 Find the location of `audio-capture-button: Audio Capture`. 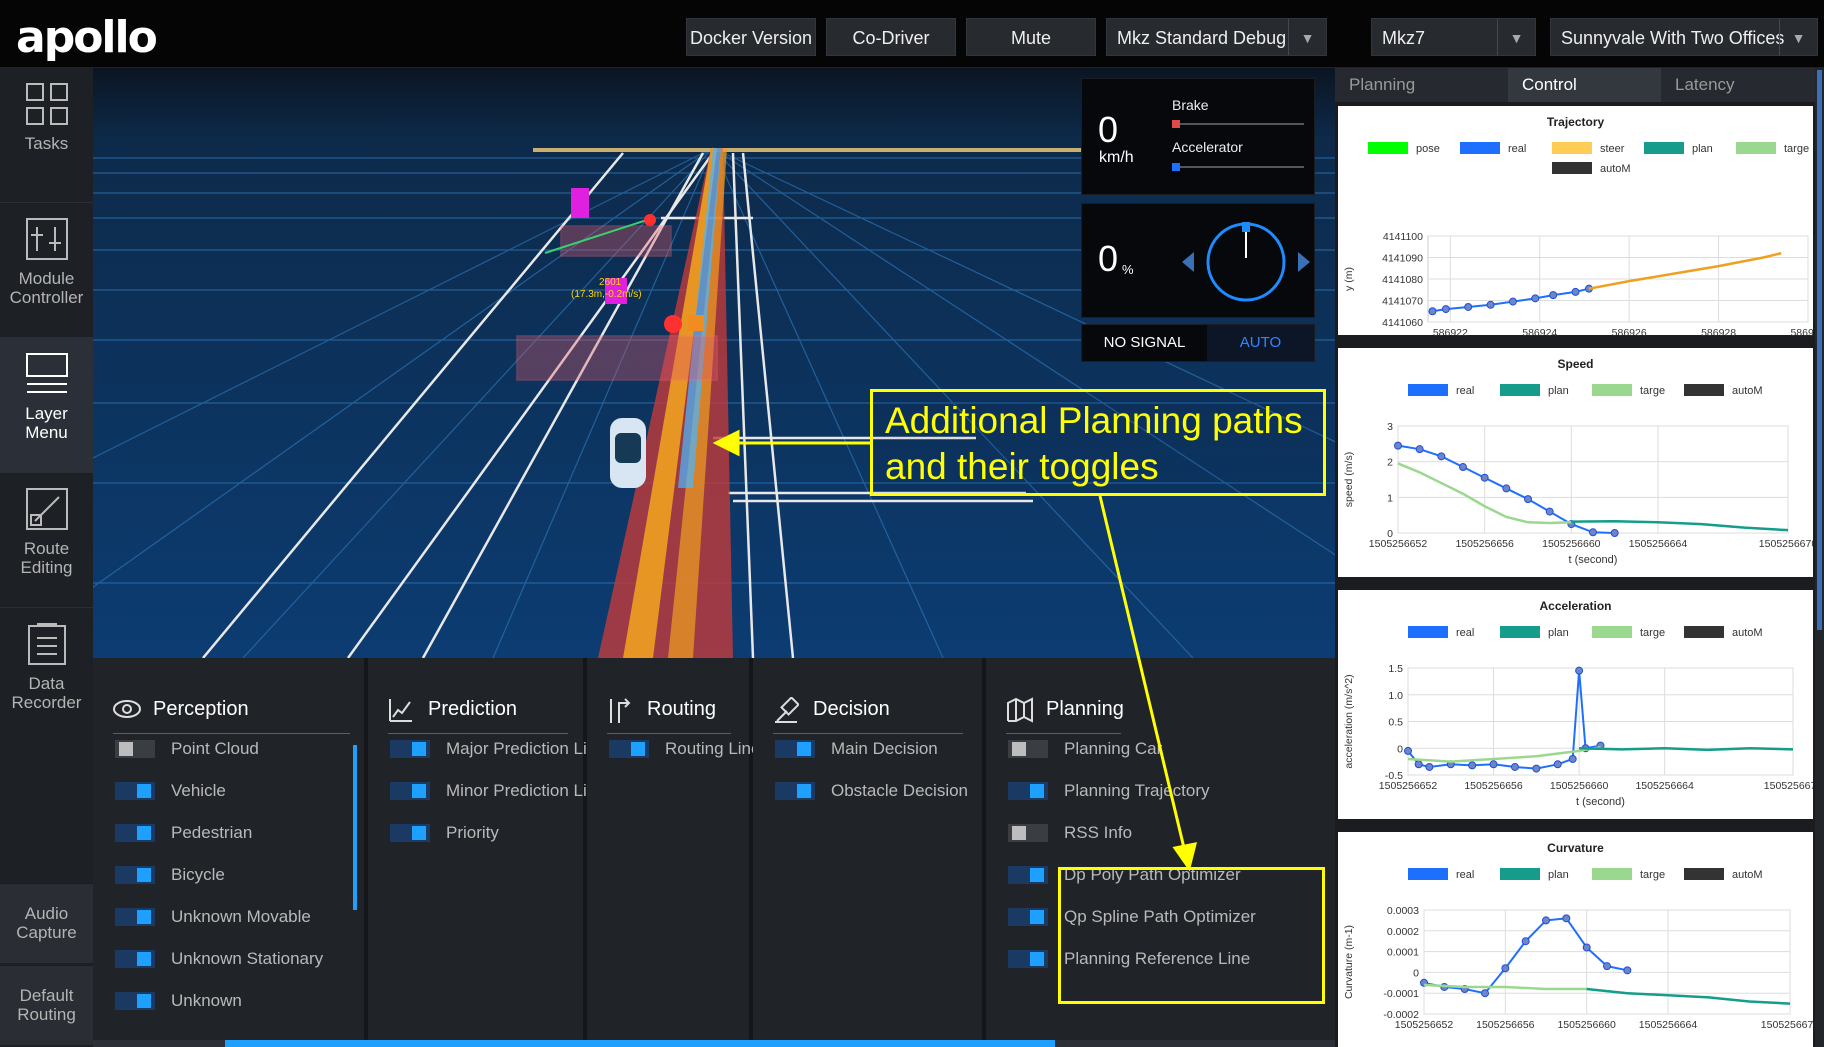

audio-capture-button: Audio Capture is located at coordinates (46, 923).